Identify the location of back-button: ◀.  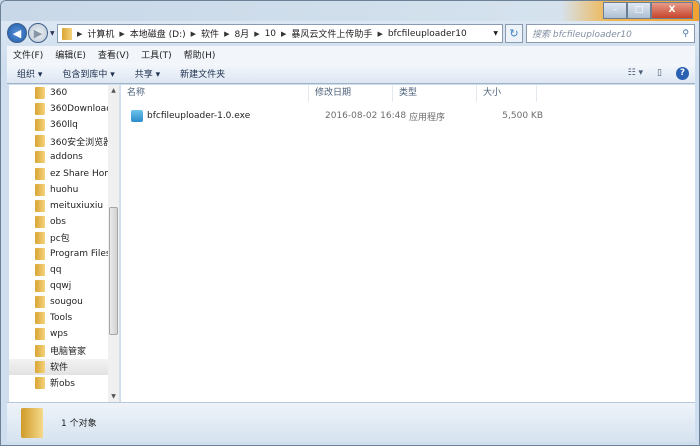
(17, 33).